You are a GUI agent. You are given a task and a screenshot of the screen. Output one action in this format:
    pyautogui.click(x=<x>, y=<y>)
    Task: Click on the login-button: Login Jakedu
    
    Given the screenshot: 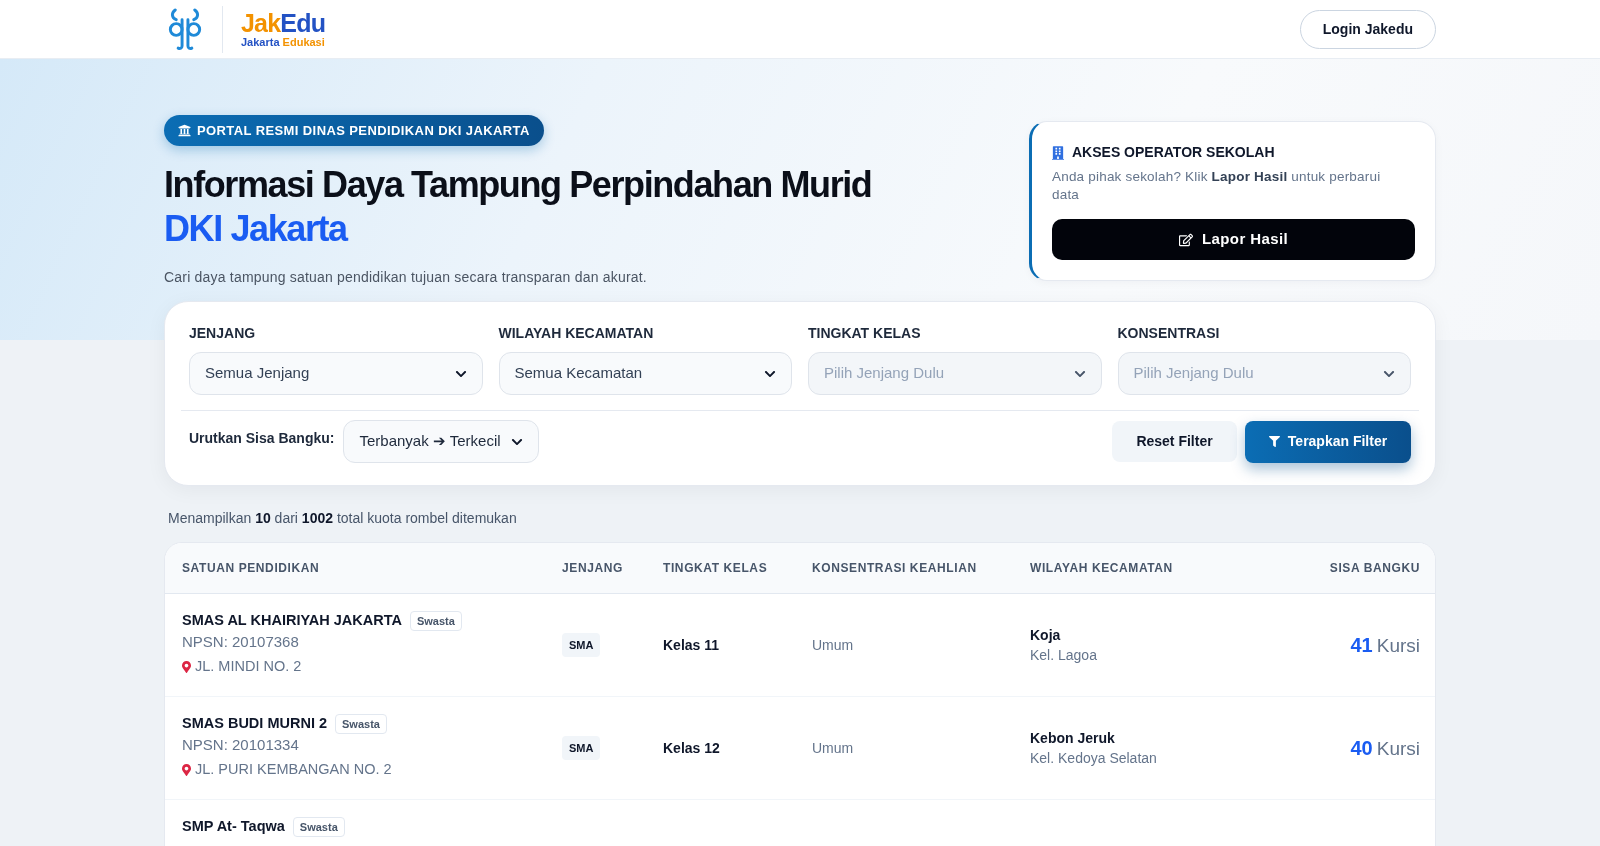 What is the action you would take?
    pyautogui.click(x=1367, y=29)
    